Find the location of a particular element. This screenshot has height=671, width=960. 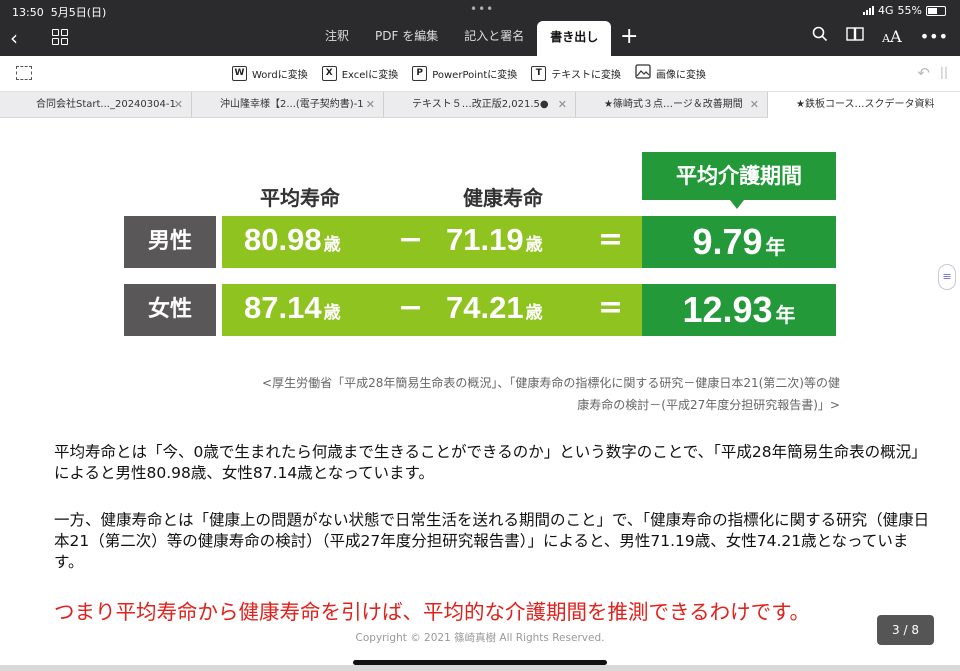

female-care-value: 12.93 年 is located at coordinates (739, 309).